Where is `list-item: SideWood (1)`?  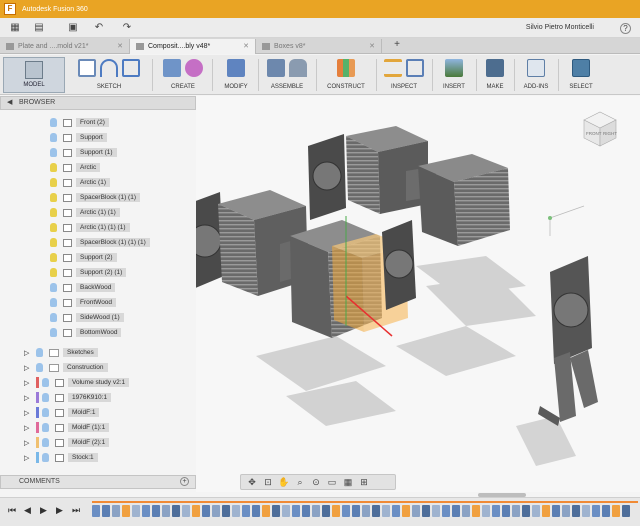 list-item: SideWood (1) is located at coordinates (87, 317).